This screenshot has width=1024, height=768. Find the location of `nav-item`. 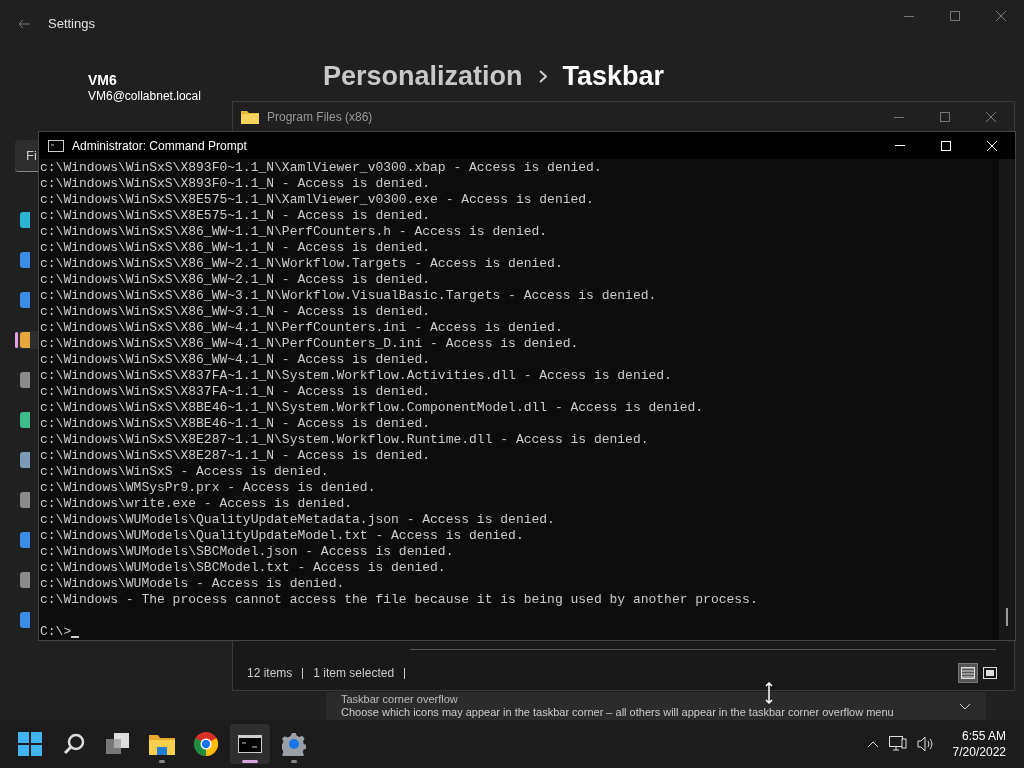

nav-item is located at coordinates (26, 340).